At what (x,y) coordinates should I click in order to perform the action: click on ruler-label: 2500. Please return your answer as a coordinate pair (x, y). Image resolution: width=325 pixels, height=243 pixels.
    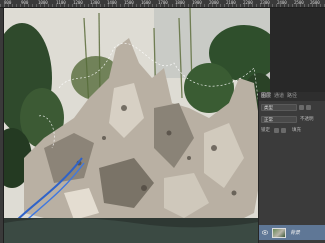
    Looking at the image, I should click on (299, 2).